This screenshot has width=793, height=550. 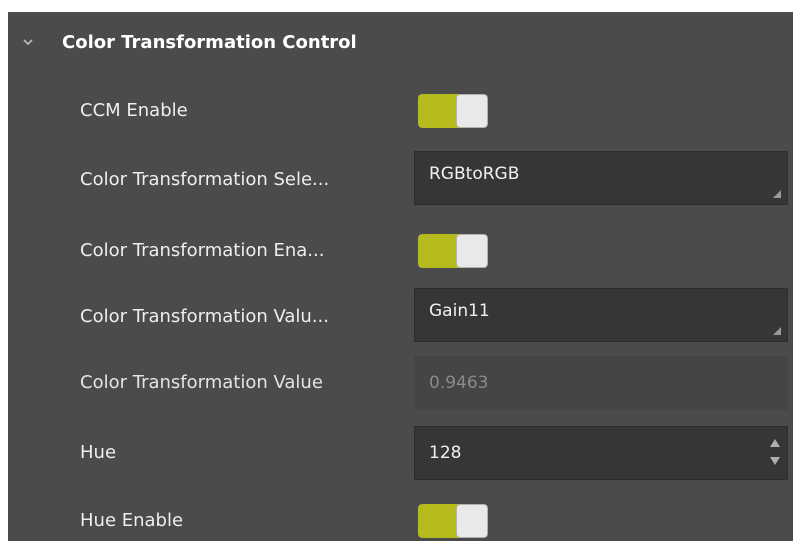 I want to click on color-transformation-value-field: 0.9463, so click(x=601, y=383).